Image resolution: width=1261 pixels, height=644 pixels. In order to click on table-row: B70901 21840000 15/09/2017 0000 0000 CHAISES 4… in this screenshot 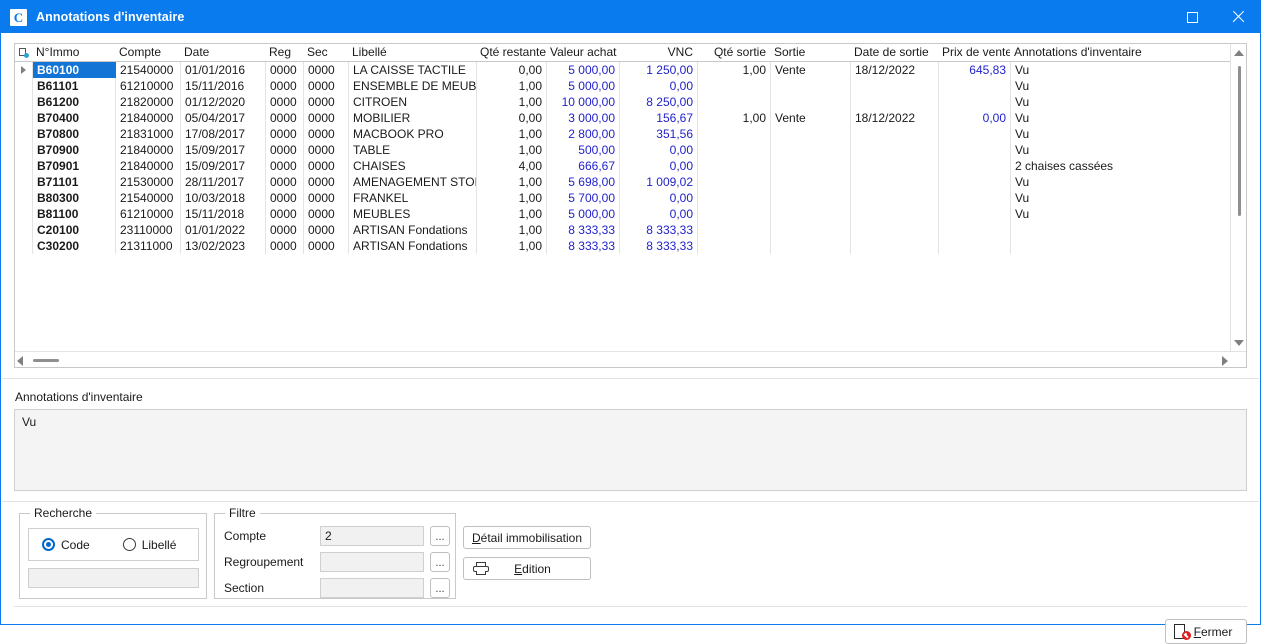, I will do `click(630, 166)`.